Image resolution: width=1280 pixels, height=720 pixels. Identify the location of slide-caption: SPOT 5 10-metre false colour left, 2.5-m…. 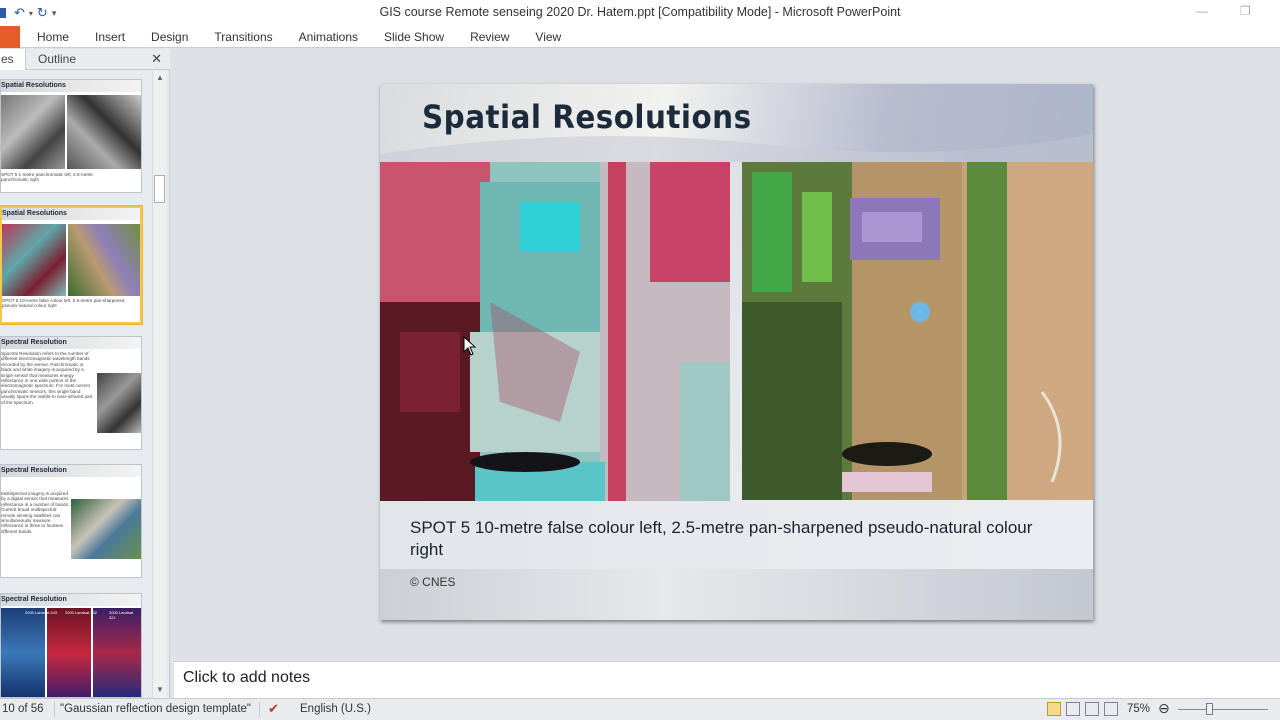
(730, 539).